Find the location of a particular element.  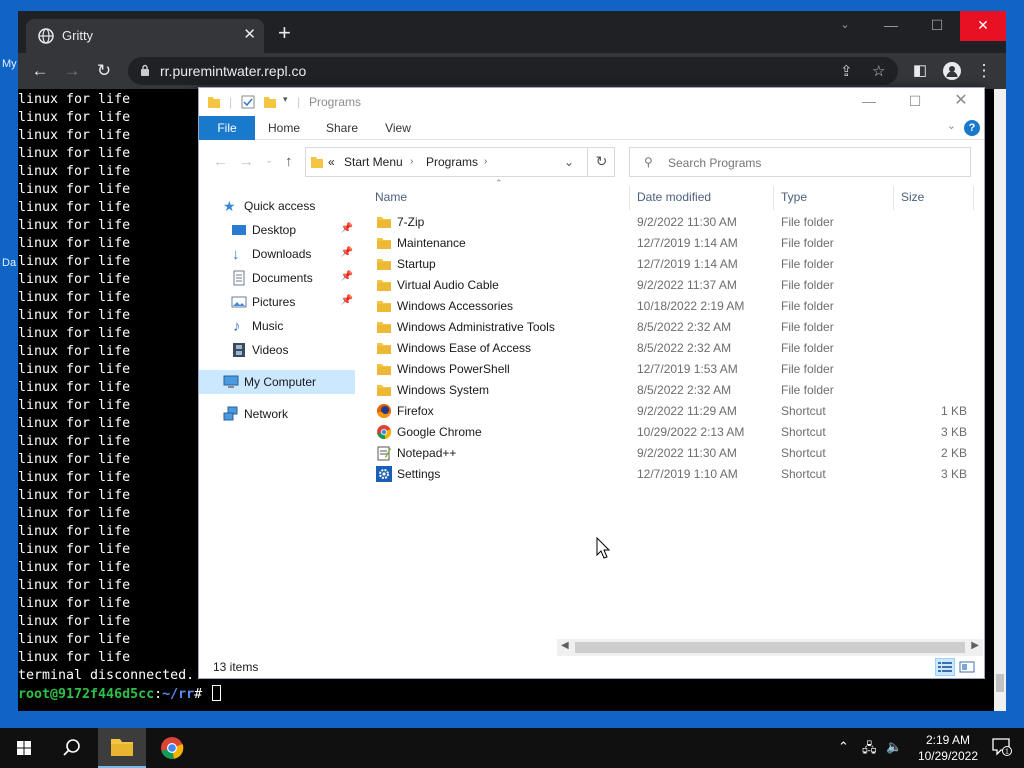

system-clock: 2:19 AM 10/29/2022 is located at coordinates (948, 748).